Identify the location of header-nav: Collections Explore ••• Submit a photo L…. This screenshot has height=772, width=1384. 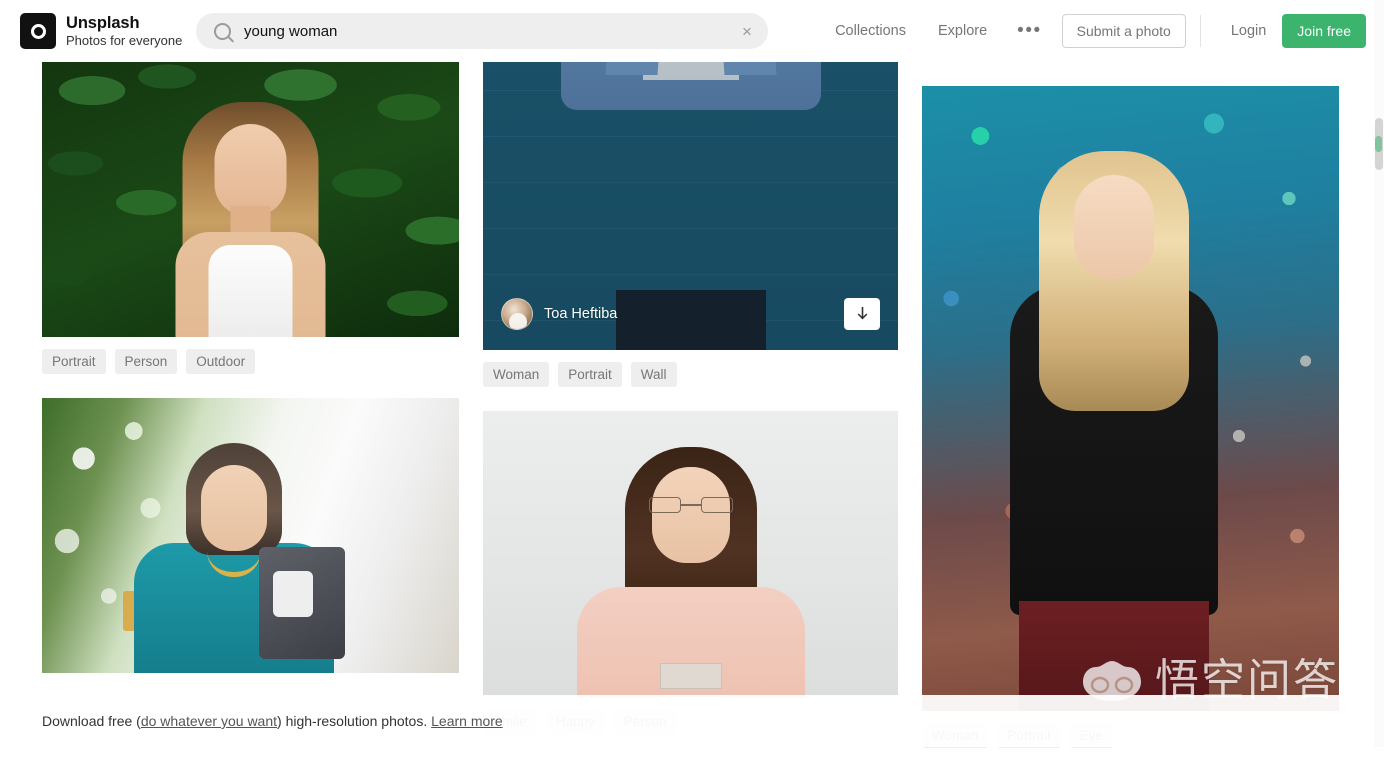
(1101, 31).